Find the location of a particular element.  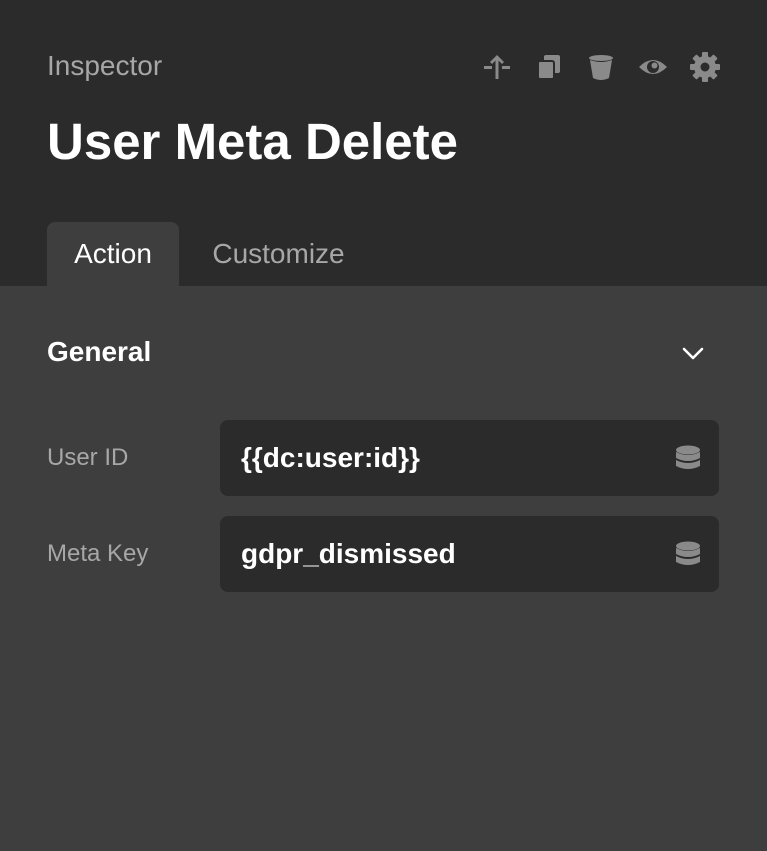

meta-key-label: Meta Key is located at coordinates (98, 553).